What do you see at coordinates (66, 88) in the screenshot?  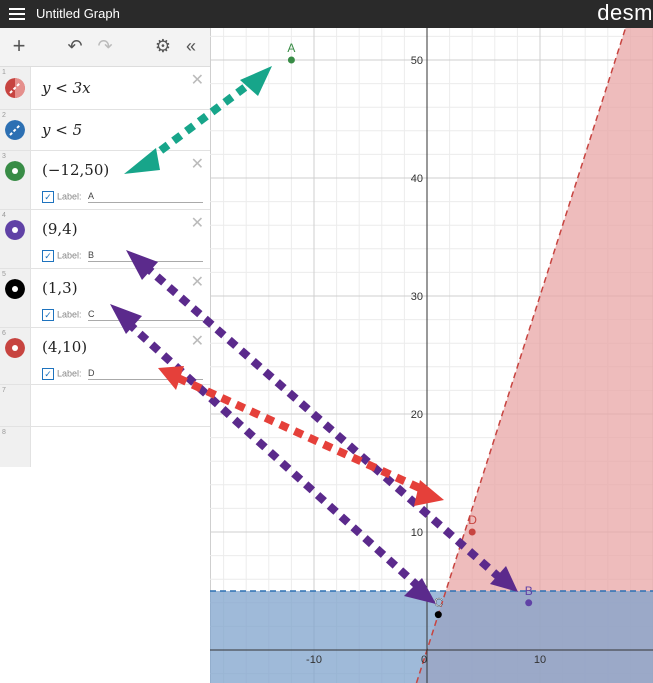 I see `expression-latex: y < 3x` at bounding box center [66, 88].